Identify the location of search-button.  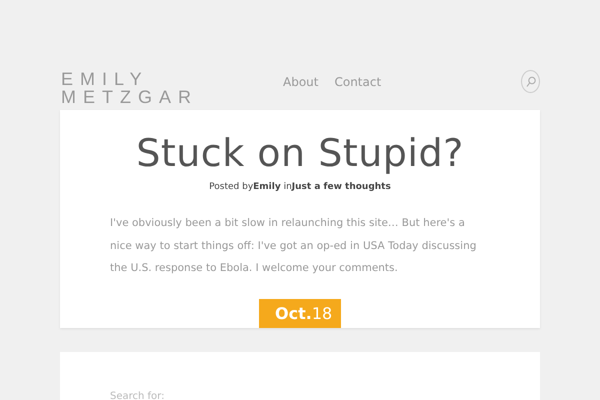
(530, 81).